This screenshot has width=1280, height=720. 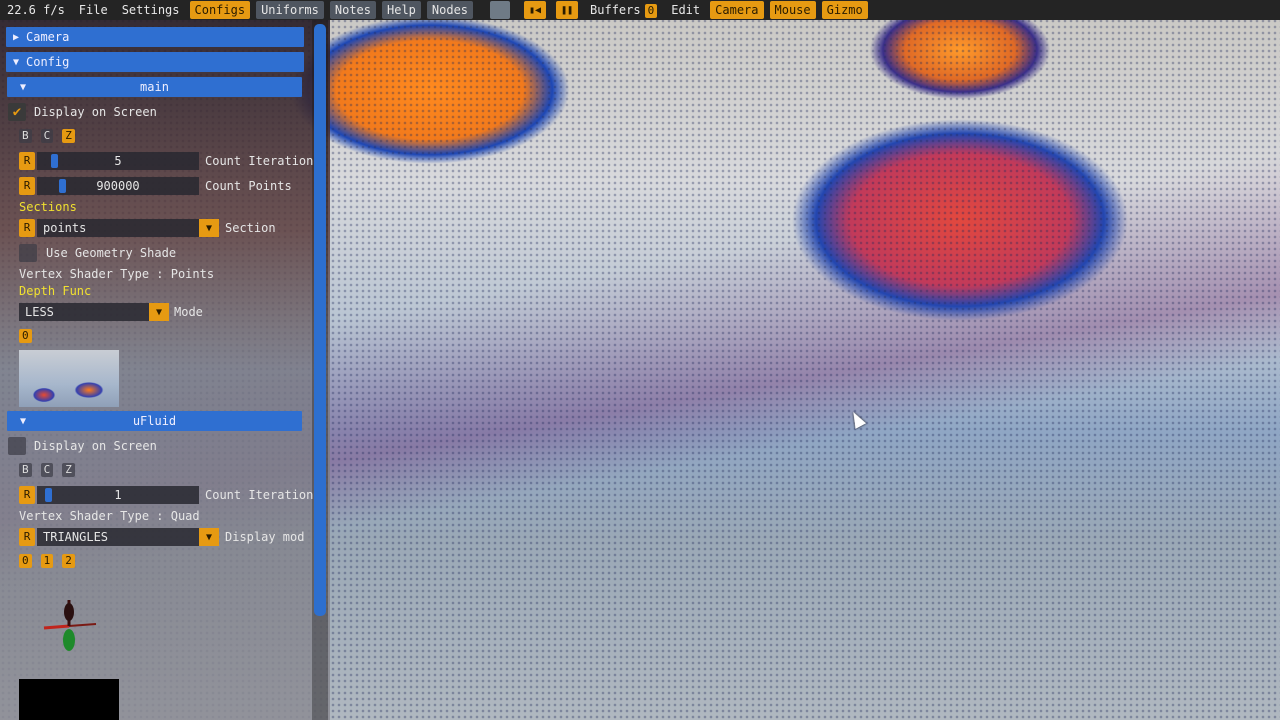 What do you see at coordinates (76, 537) in the screenshot?
I see `display-mode-value: TRIANGLES` at bounding box center [76, 537].